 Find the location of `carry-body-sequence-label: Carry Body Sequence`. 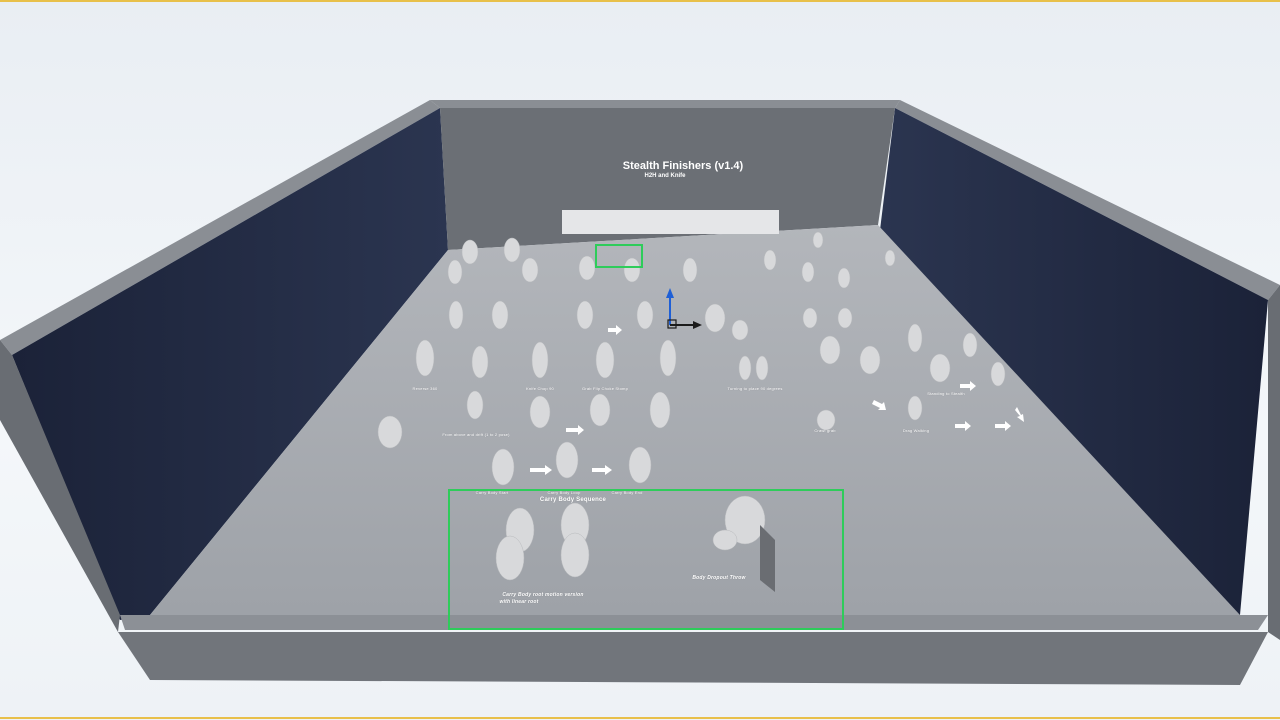

carry-body-sequence-label: Carry Body Sequence is located at coordinates (573, 500).